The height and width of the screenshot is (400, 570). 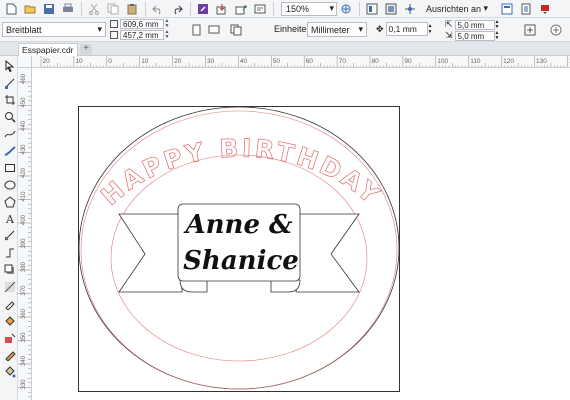 I want to click on toolbox: A, so click(x=9, y=228).